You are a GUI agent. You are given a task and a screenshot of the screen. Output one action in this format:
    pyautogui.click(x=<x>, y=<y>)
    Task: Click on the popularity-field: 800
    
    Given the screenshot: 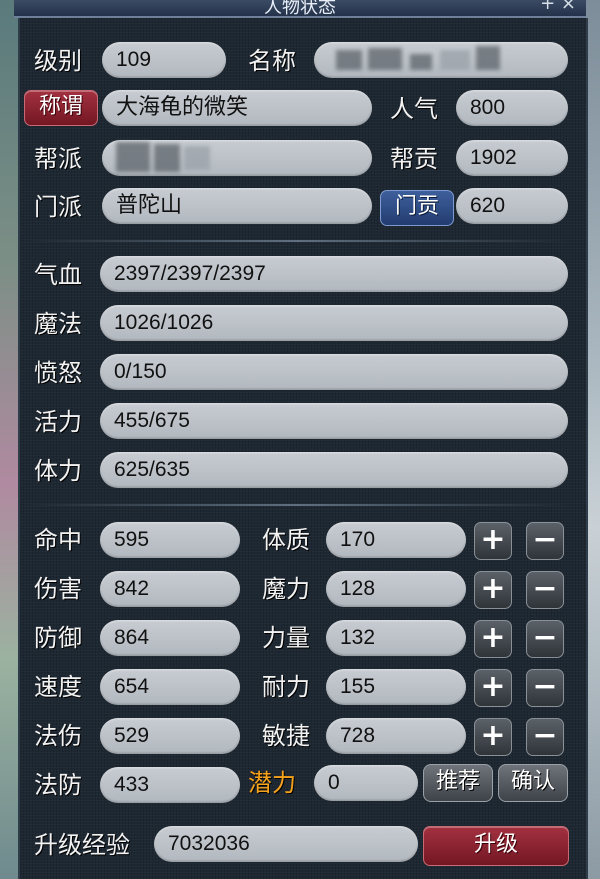 What is the action you would take?
    pyautogui.click(x=512, y=108)
    